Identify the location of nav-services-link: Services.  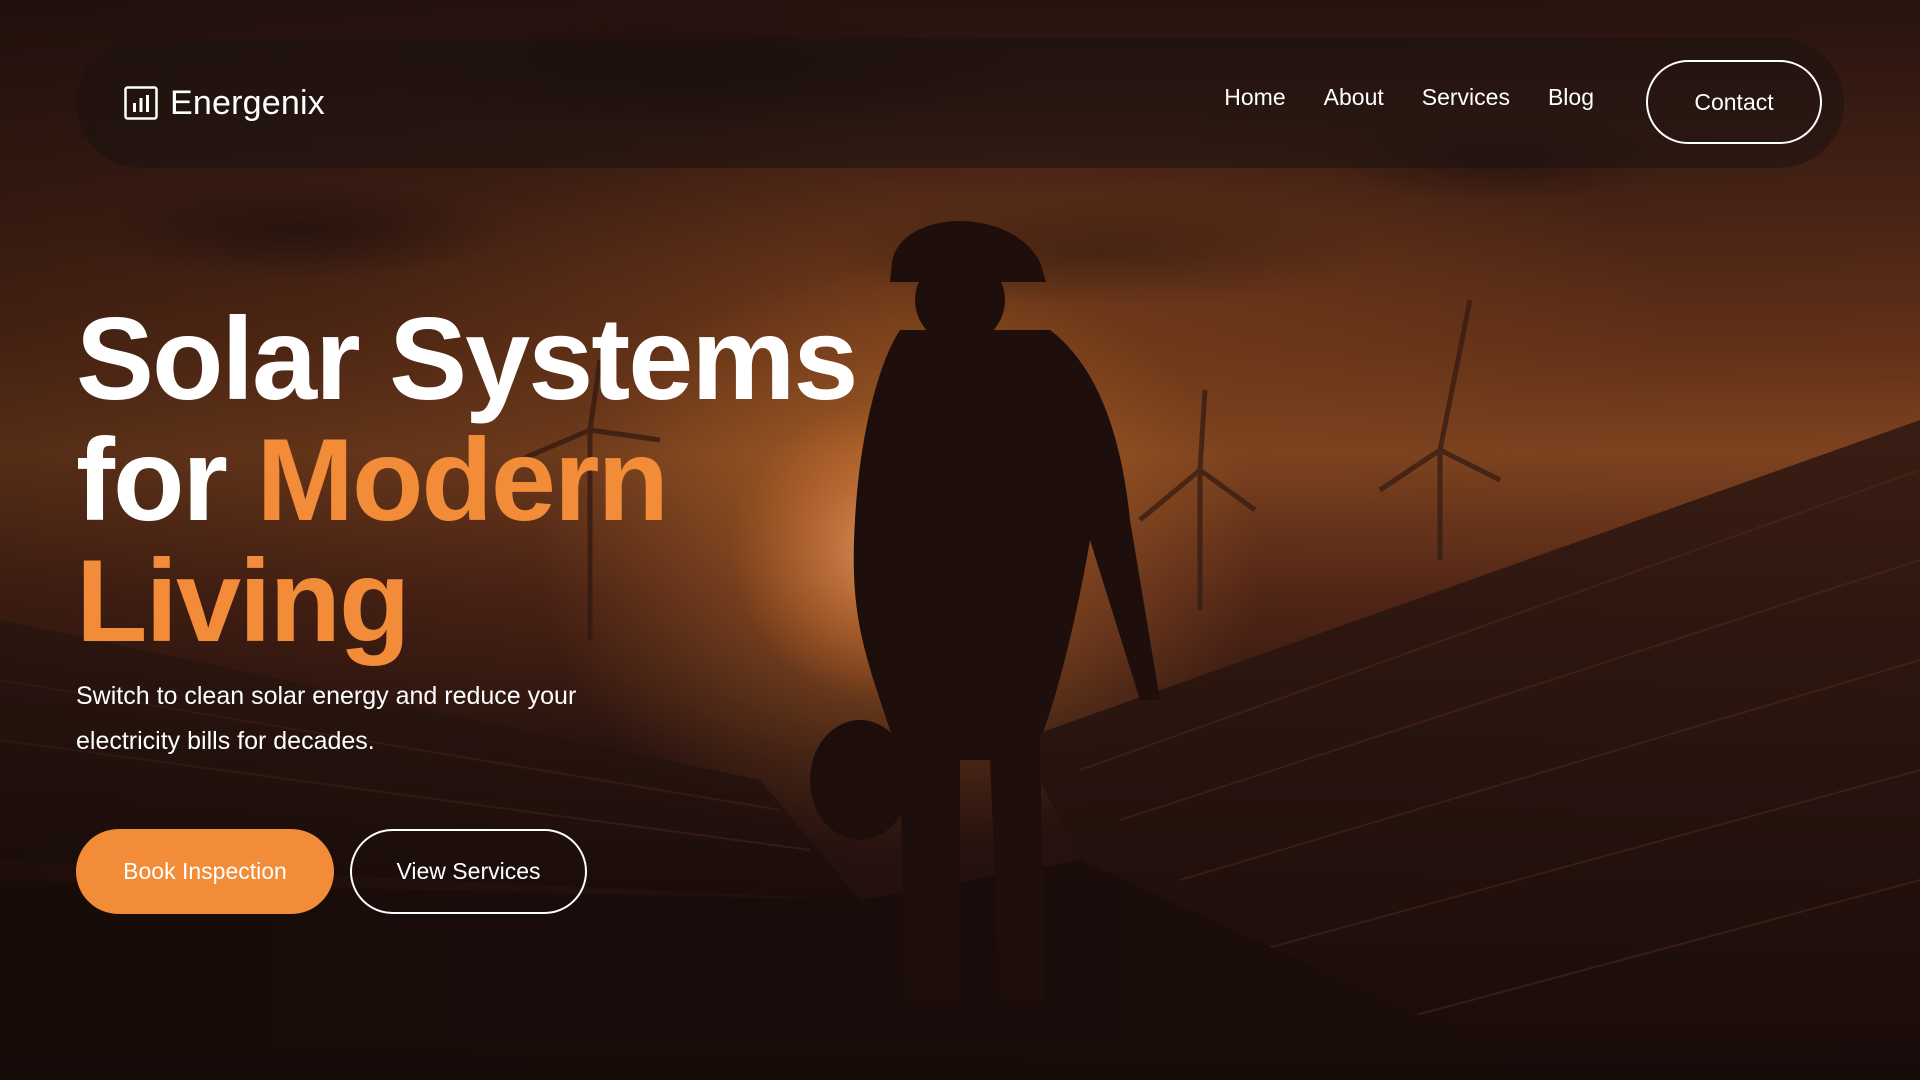
(1466, 97).